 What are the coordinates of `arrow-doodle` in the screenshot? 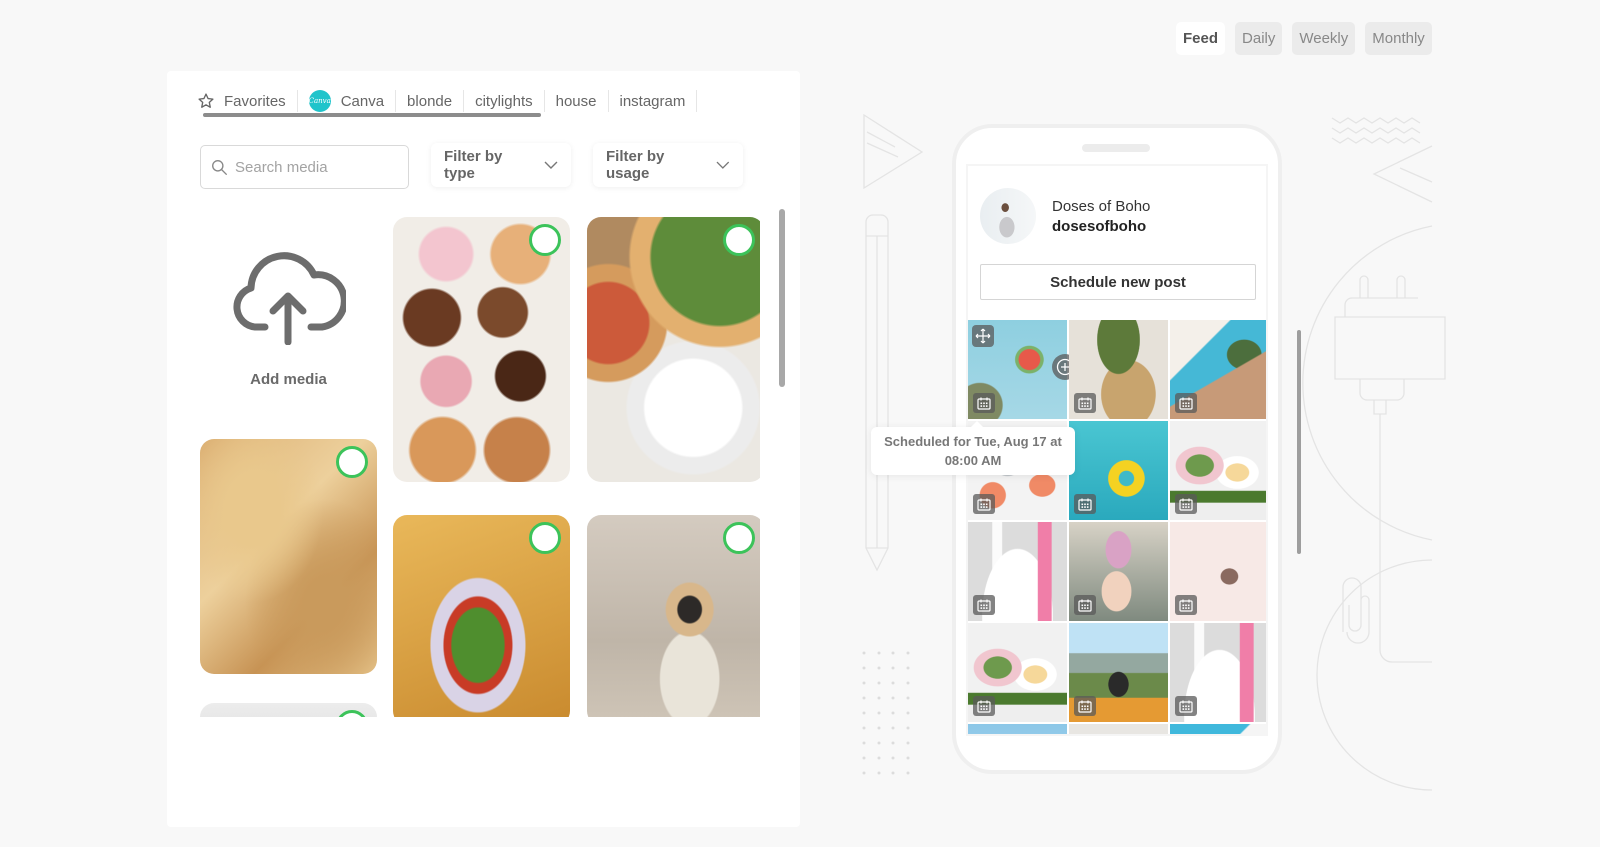 It's located at (1402, 174).